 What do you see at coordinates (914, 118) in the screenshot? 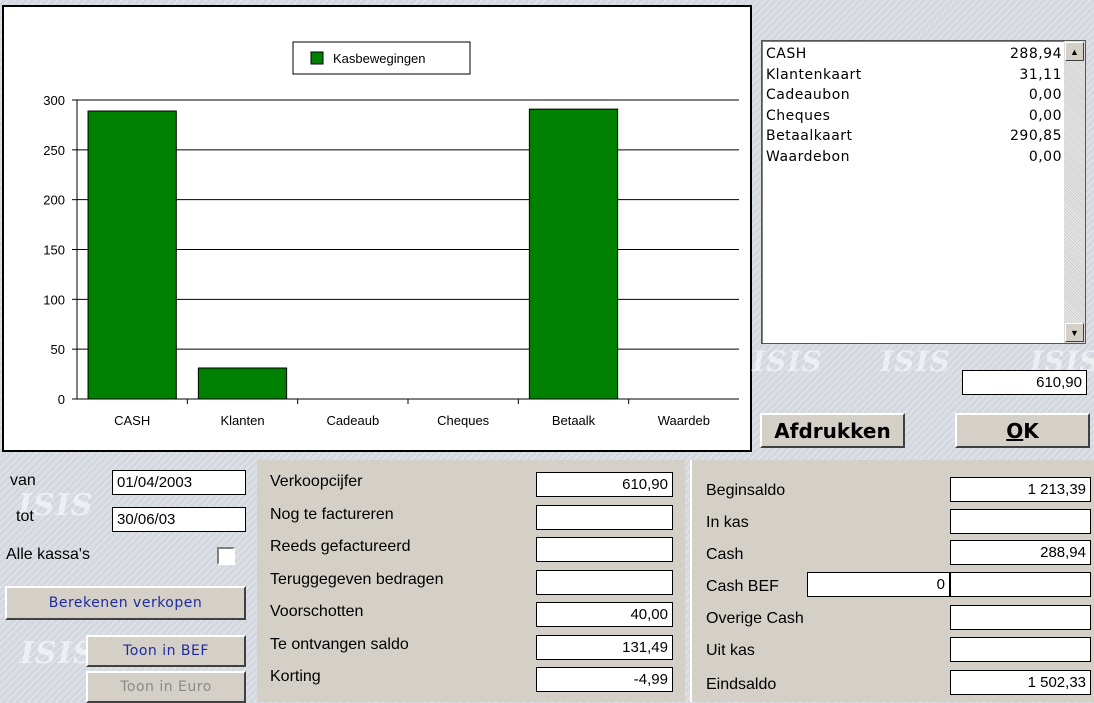
I see `listbox-item: Cheques 0,00` at bounding box center [914, 118].